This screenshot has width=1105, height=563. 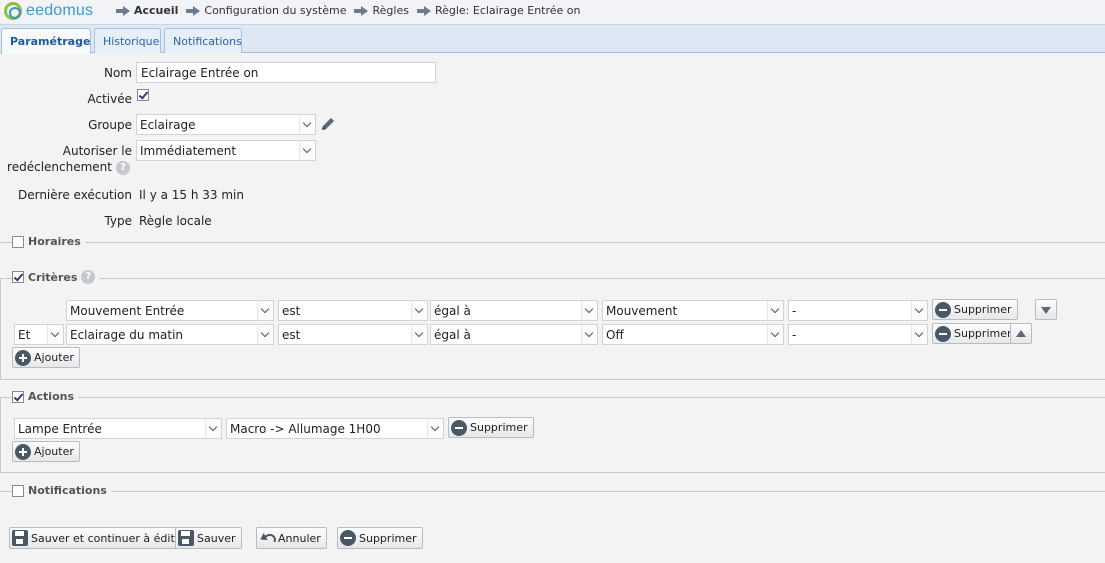 I want to click on criteres-left-border, so click(x=0, y=329).